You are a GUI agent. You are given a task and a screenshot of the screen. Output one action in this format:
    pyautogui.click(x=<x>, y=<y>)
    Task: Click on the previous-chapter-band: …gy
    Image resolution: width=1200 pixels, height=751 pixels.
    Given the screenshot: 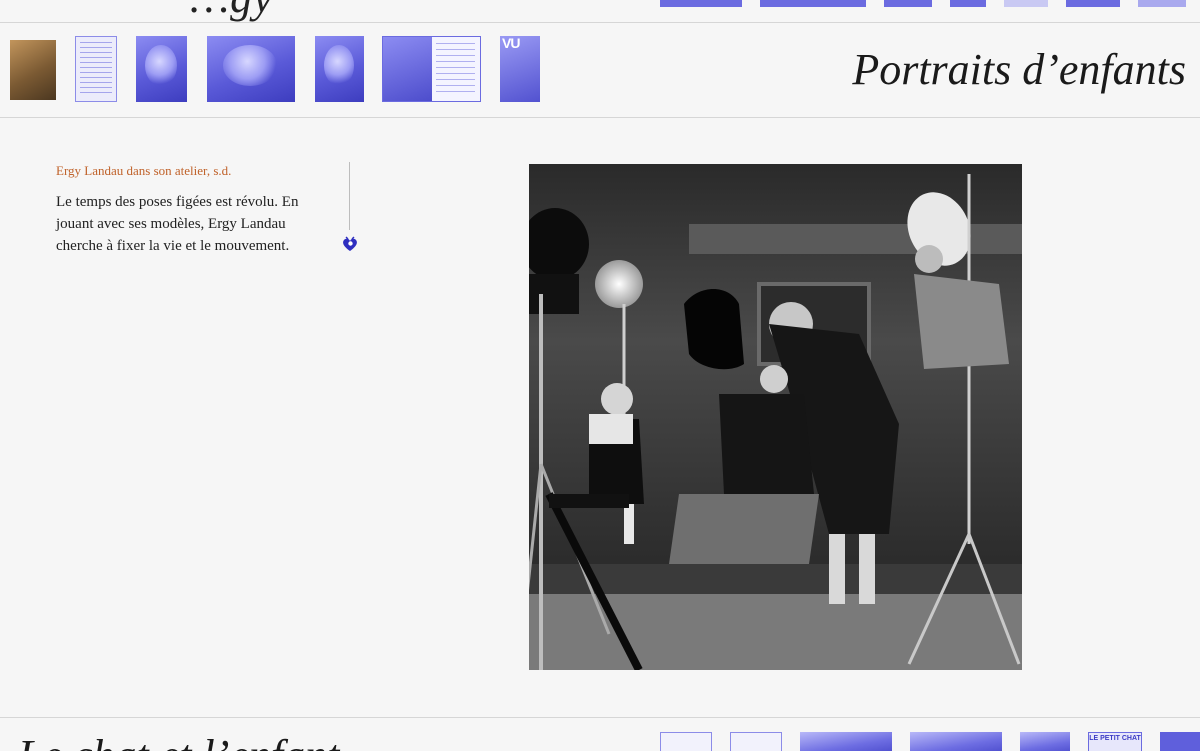 What is the action you would take?
    pyautogui.click(x=600, y=11)
    